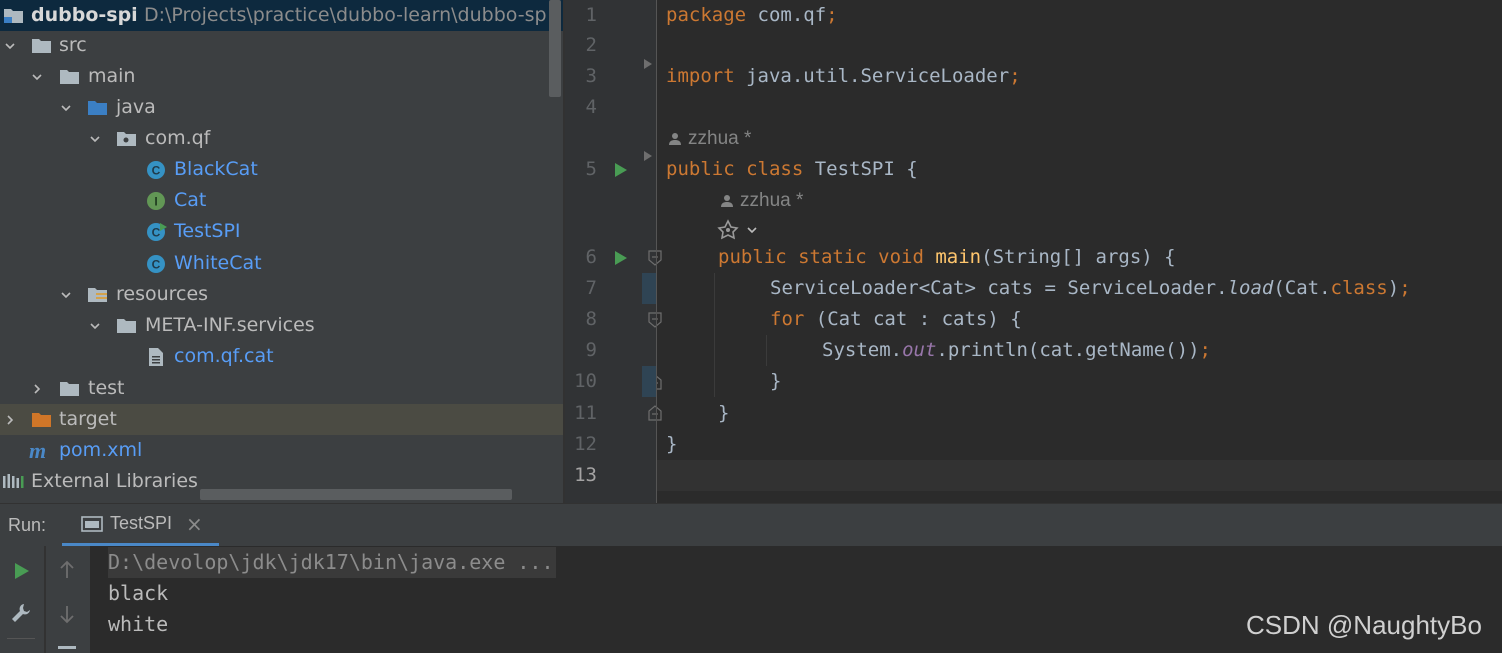 This screenshot has height=653, width=1502. I want to click on wrench-icon, so click(21, 615).